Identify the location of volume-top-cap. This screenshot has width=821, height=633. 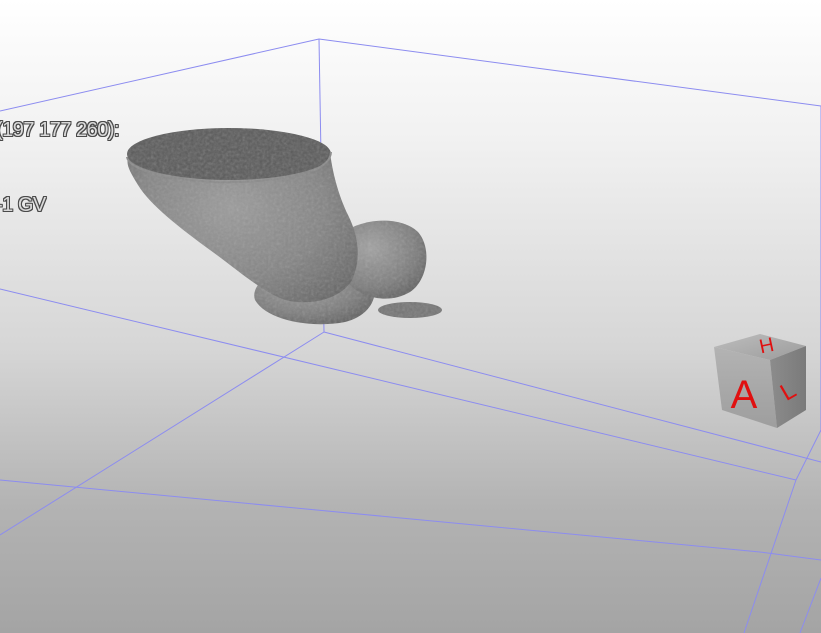
(229, 154).